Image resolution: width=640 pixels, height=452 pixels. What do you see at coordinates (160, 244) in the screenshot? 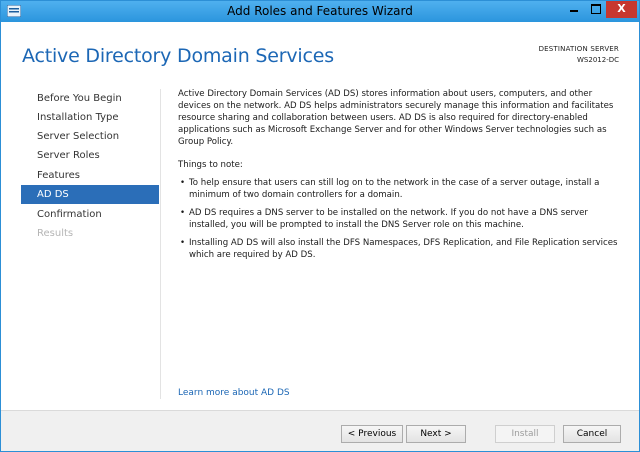
I see `nav-divider` at bounding box center [160, 244].